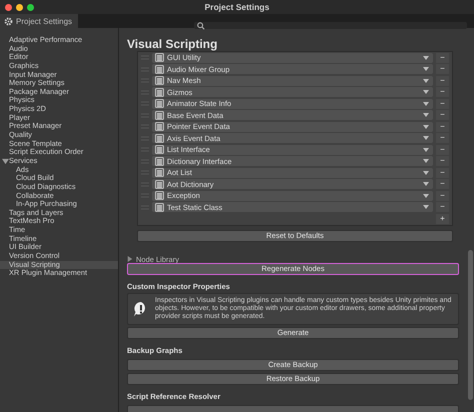 The image size is (474, 412). Describe the element at coordinates (39, 21) in the screenshot. I see `tab: Project Settings` at that location.